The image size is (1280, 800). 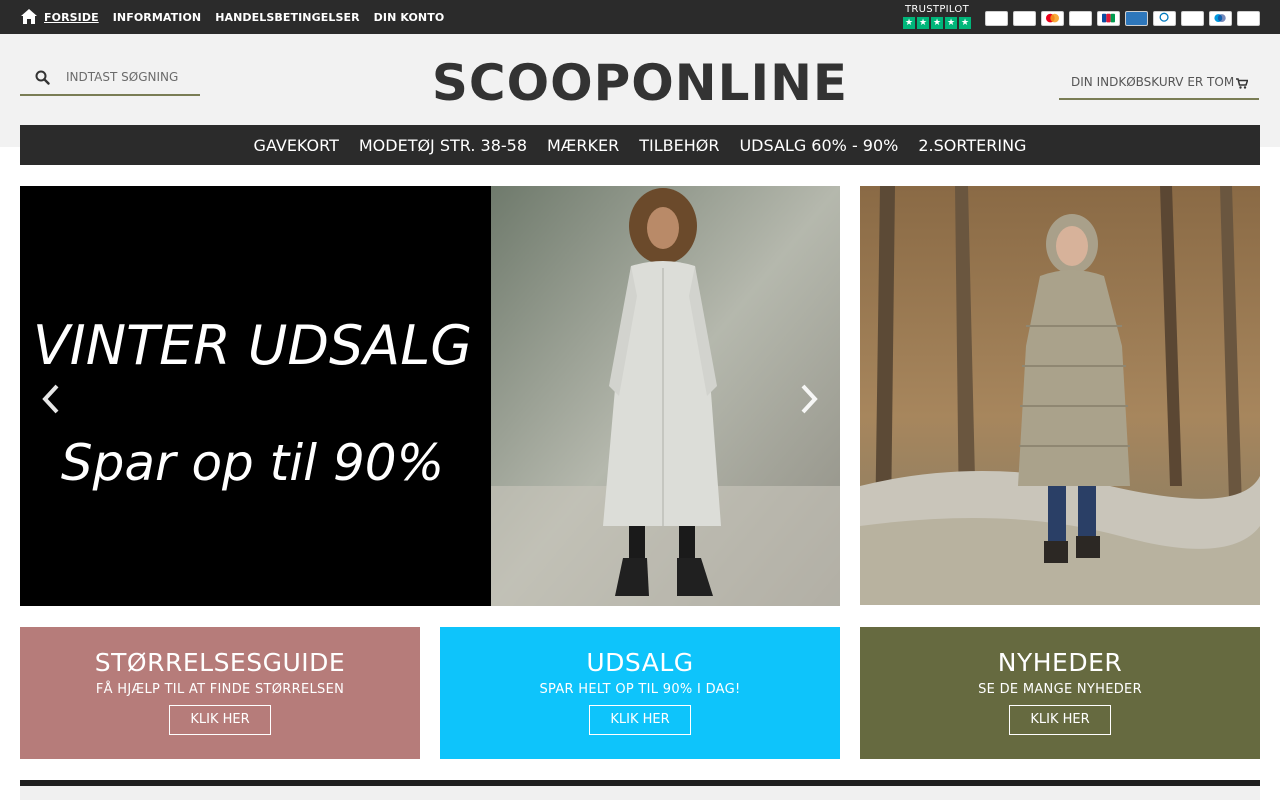 I want to click on promo-title: UDSALG, so click(x=640, y=662).